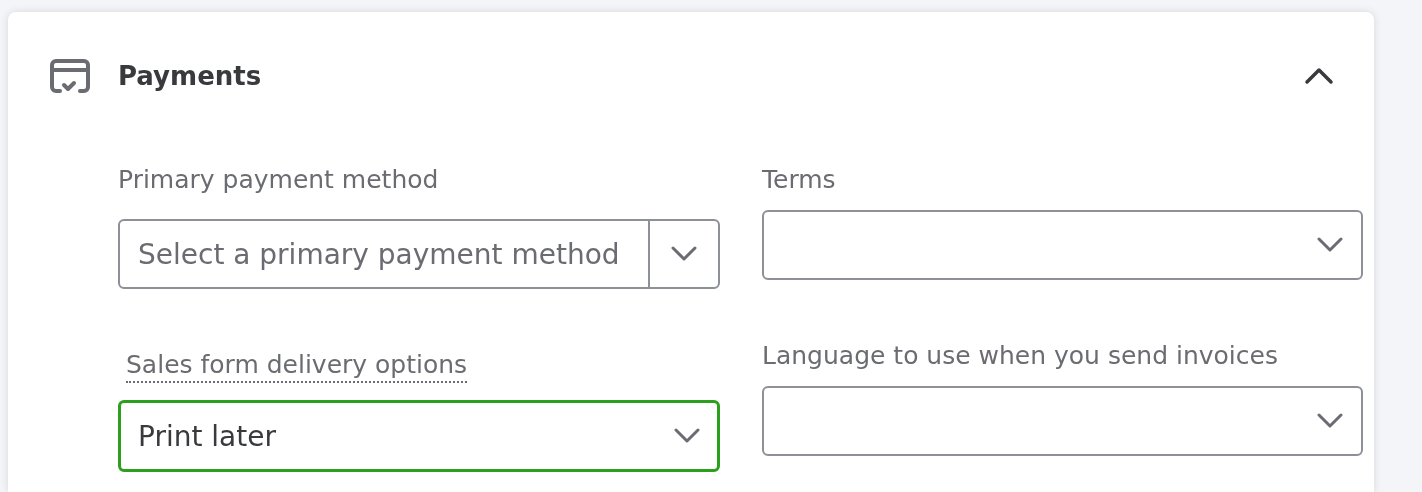  I want to click on card-check-icon, so click(70, 76).